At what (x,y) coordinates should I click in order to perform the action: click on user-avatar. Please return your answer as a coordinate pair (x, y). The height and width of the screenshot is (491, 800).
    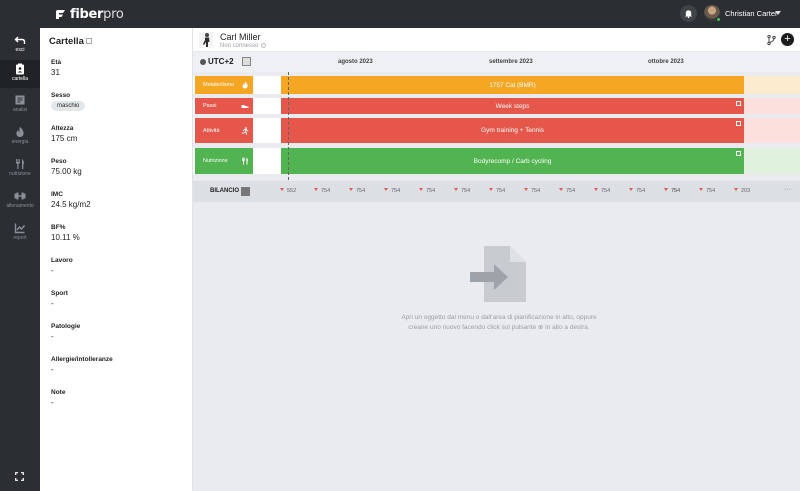
    Looking at the image, I should click on (712, 13).